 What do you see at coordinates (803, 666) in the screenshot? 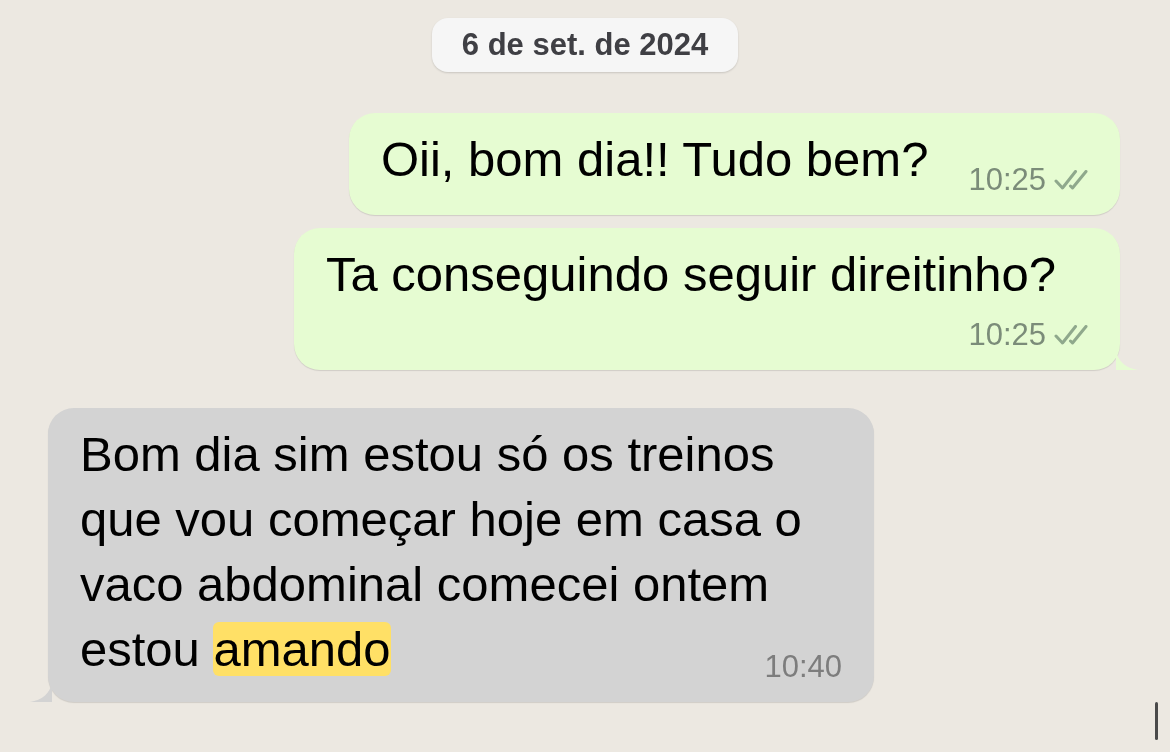
I see `message-time: 10:40` at bounding box center [803, 666].